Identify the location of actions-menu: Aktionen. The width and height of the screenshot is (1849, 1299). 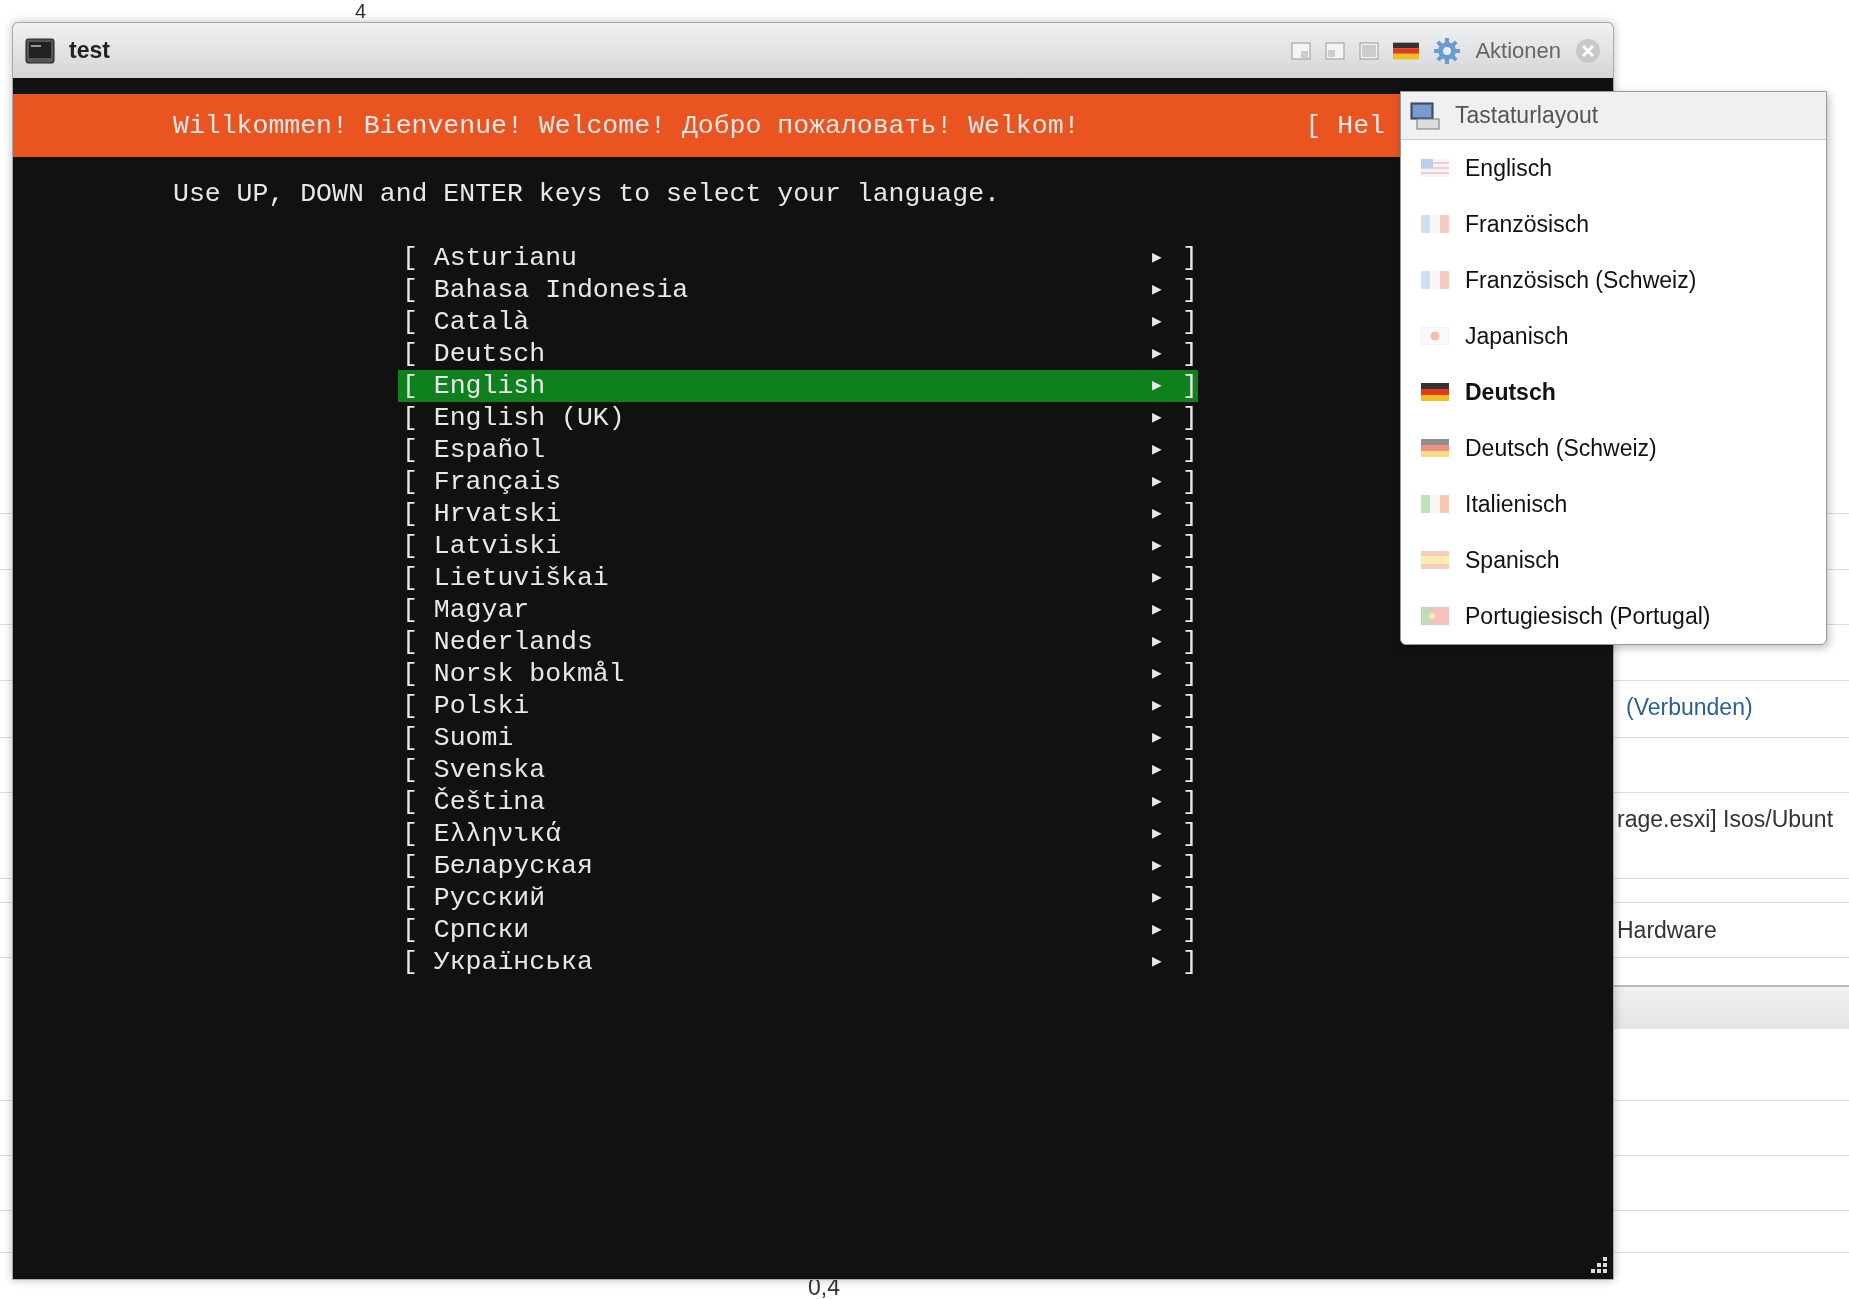
(1518, 50).